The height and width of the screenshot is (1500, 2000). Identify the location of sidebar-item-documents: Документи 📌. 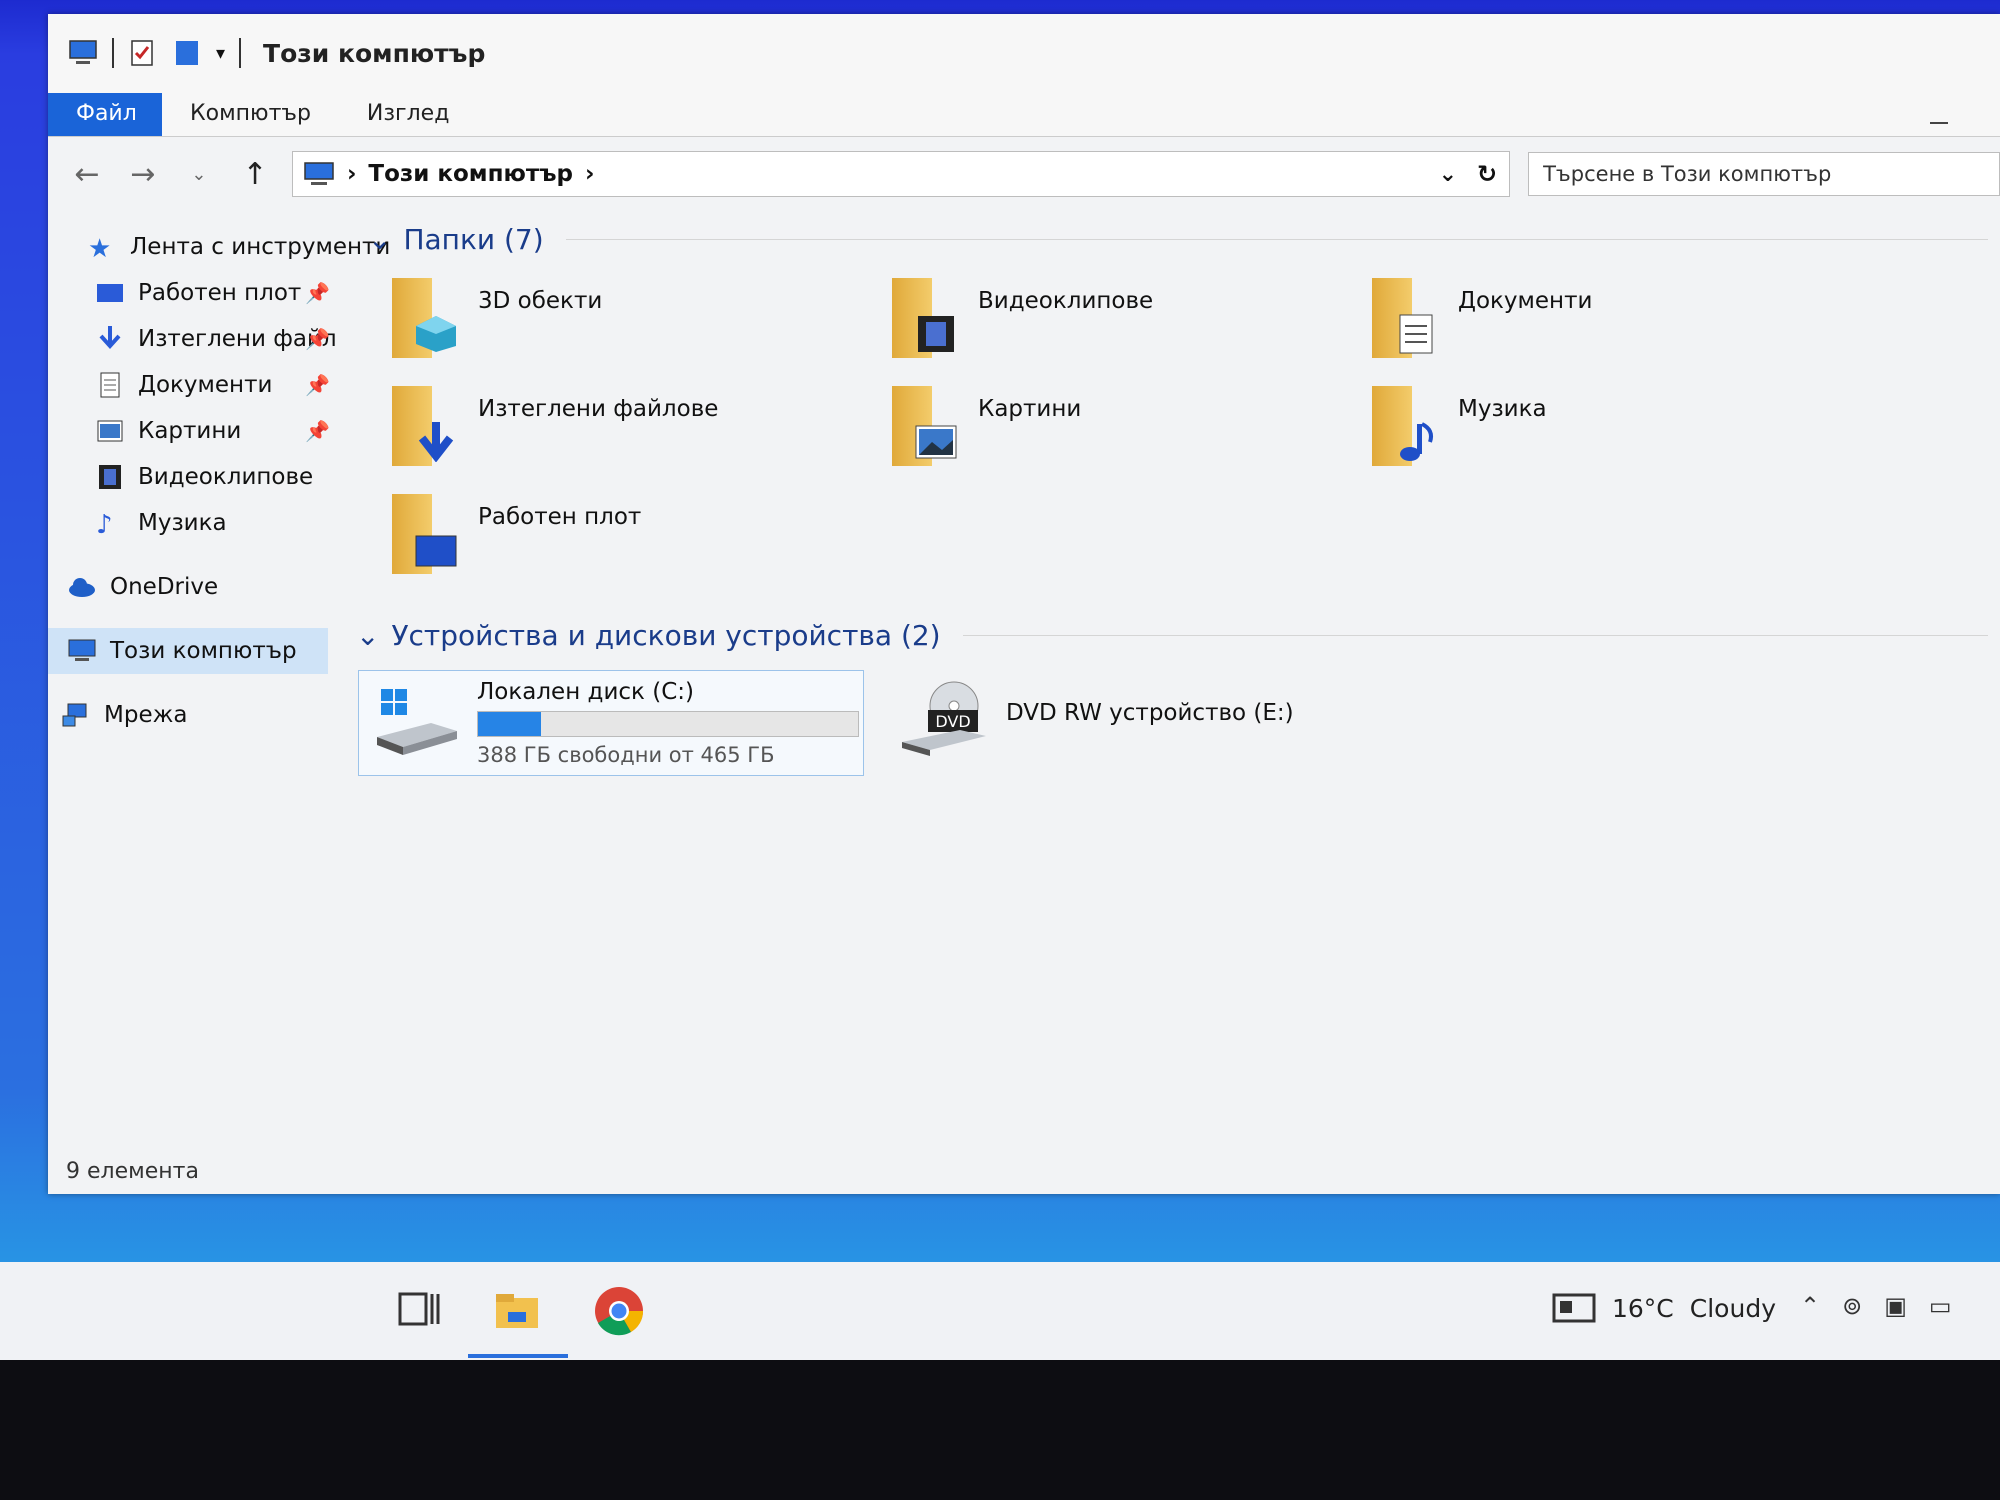
(198, 385).